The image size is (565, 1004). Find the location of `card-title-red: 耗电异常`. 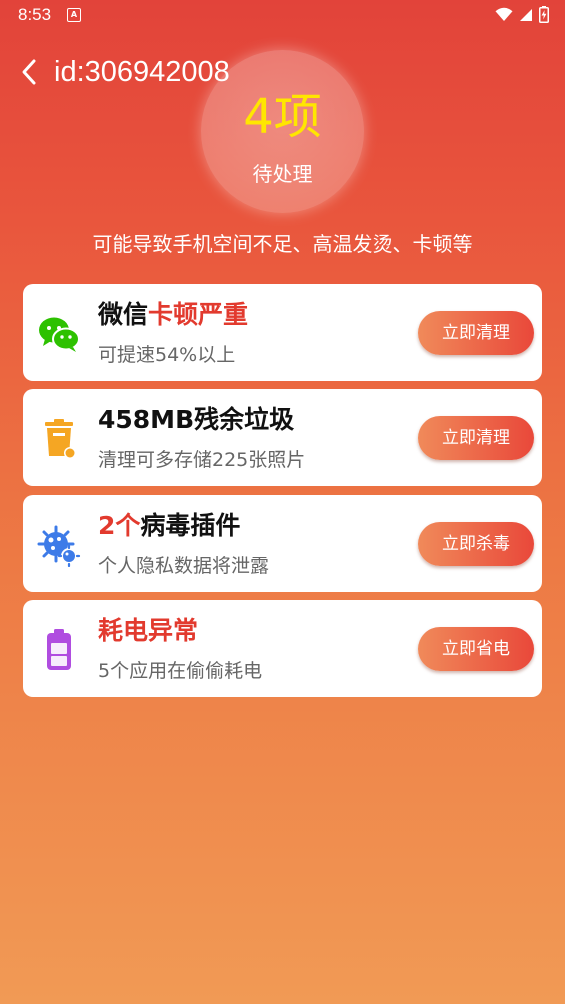

card-title-red: 耗电异常 is located at coordinates (148, 630).